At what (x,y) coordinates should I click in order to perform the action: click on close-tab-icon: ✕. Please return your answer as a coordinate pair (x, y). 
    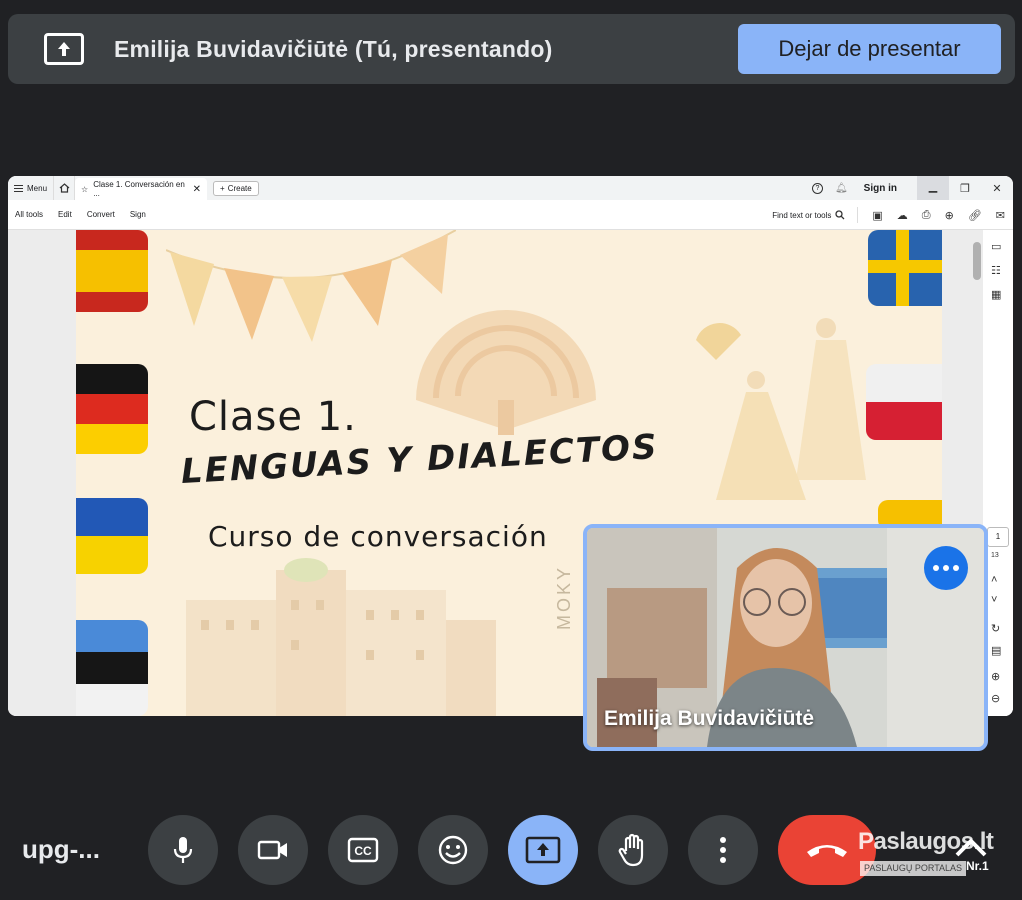
    Looking at the image, I should click on (197, 189).